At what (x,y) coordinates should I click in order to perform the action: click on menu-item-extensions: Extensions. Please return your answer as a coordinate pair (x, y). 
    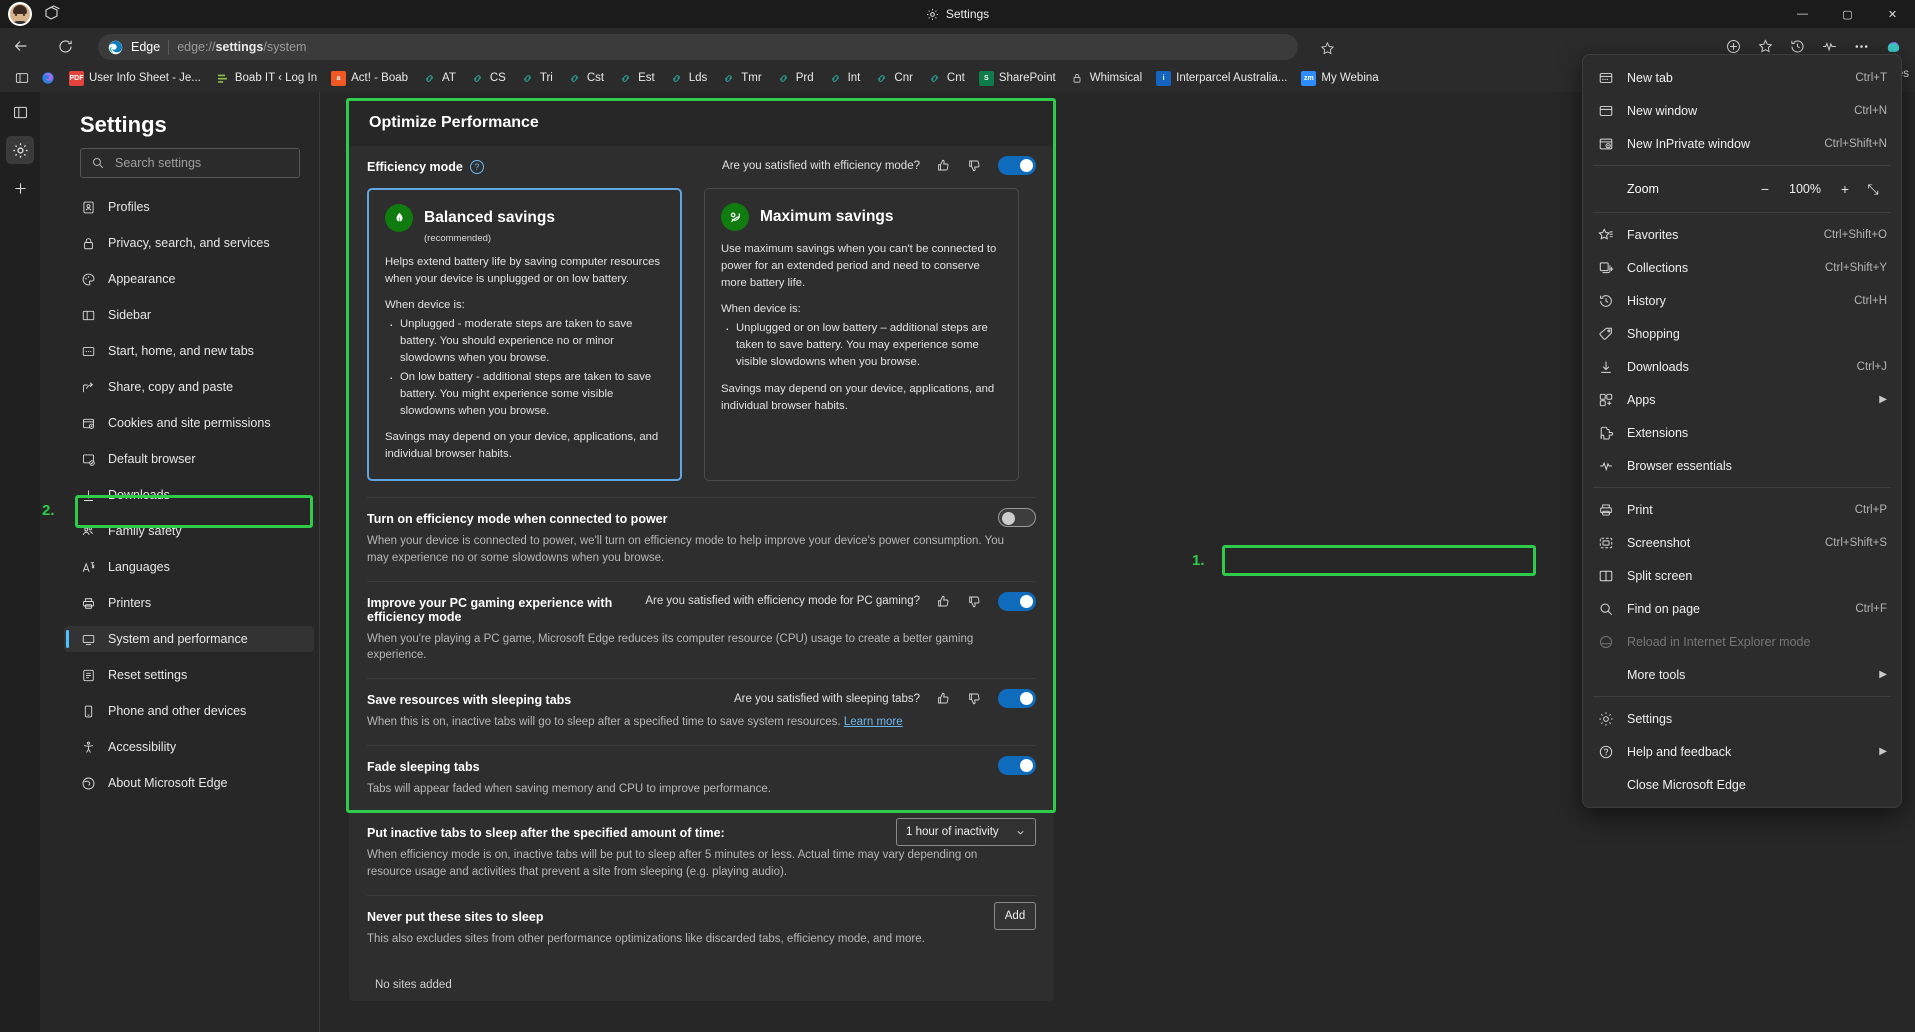
    Looking at the image, I should click on (1742, 432).